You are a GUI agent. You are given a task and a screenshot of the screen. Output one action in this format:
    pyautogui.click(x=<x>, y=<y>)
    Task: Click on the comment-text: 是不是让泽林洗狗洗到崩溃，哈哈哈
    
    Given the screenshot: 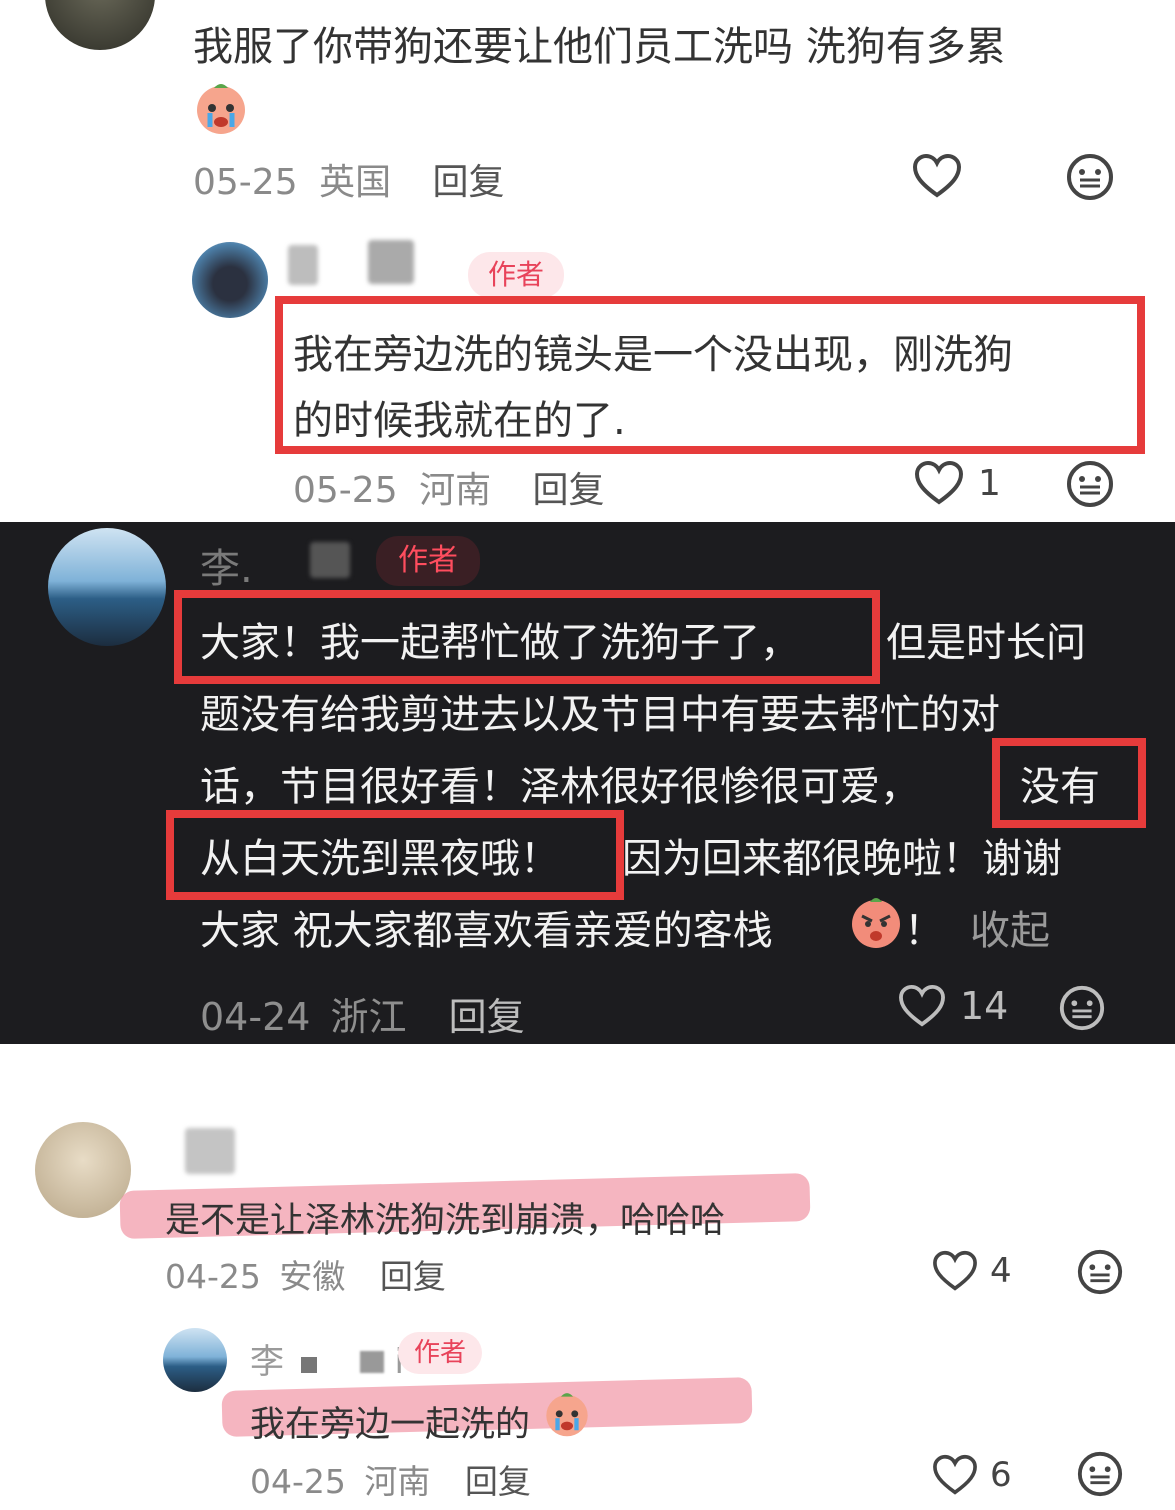 What is the action you would take?
    pyautogui.click(x=445, y=1221)
    